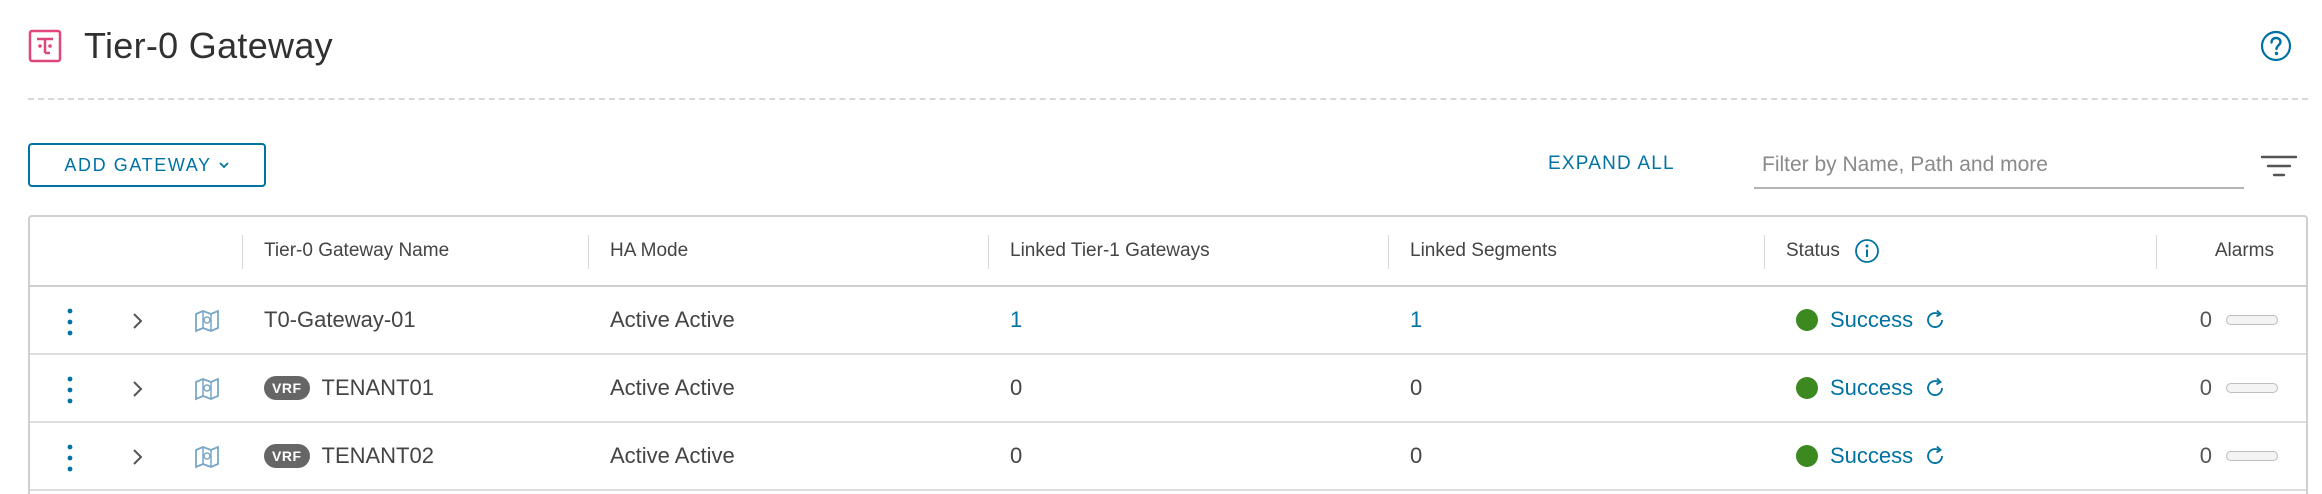 This screenshot has width=2322, height=494. I want to click on header-status-label: Status, so click(1813, 250).